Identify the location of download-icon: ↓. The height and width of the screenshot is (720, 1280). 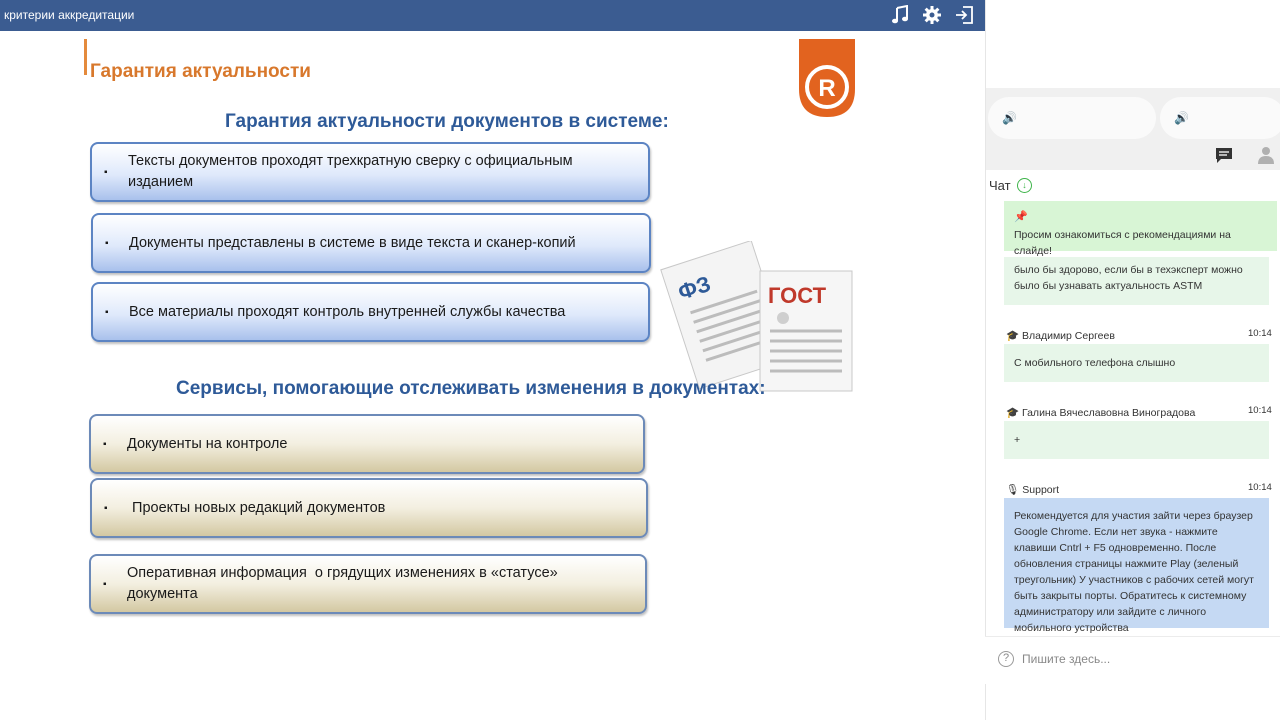
(1024, 185).